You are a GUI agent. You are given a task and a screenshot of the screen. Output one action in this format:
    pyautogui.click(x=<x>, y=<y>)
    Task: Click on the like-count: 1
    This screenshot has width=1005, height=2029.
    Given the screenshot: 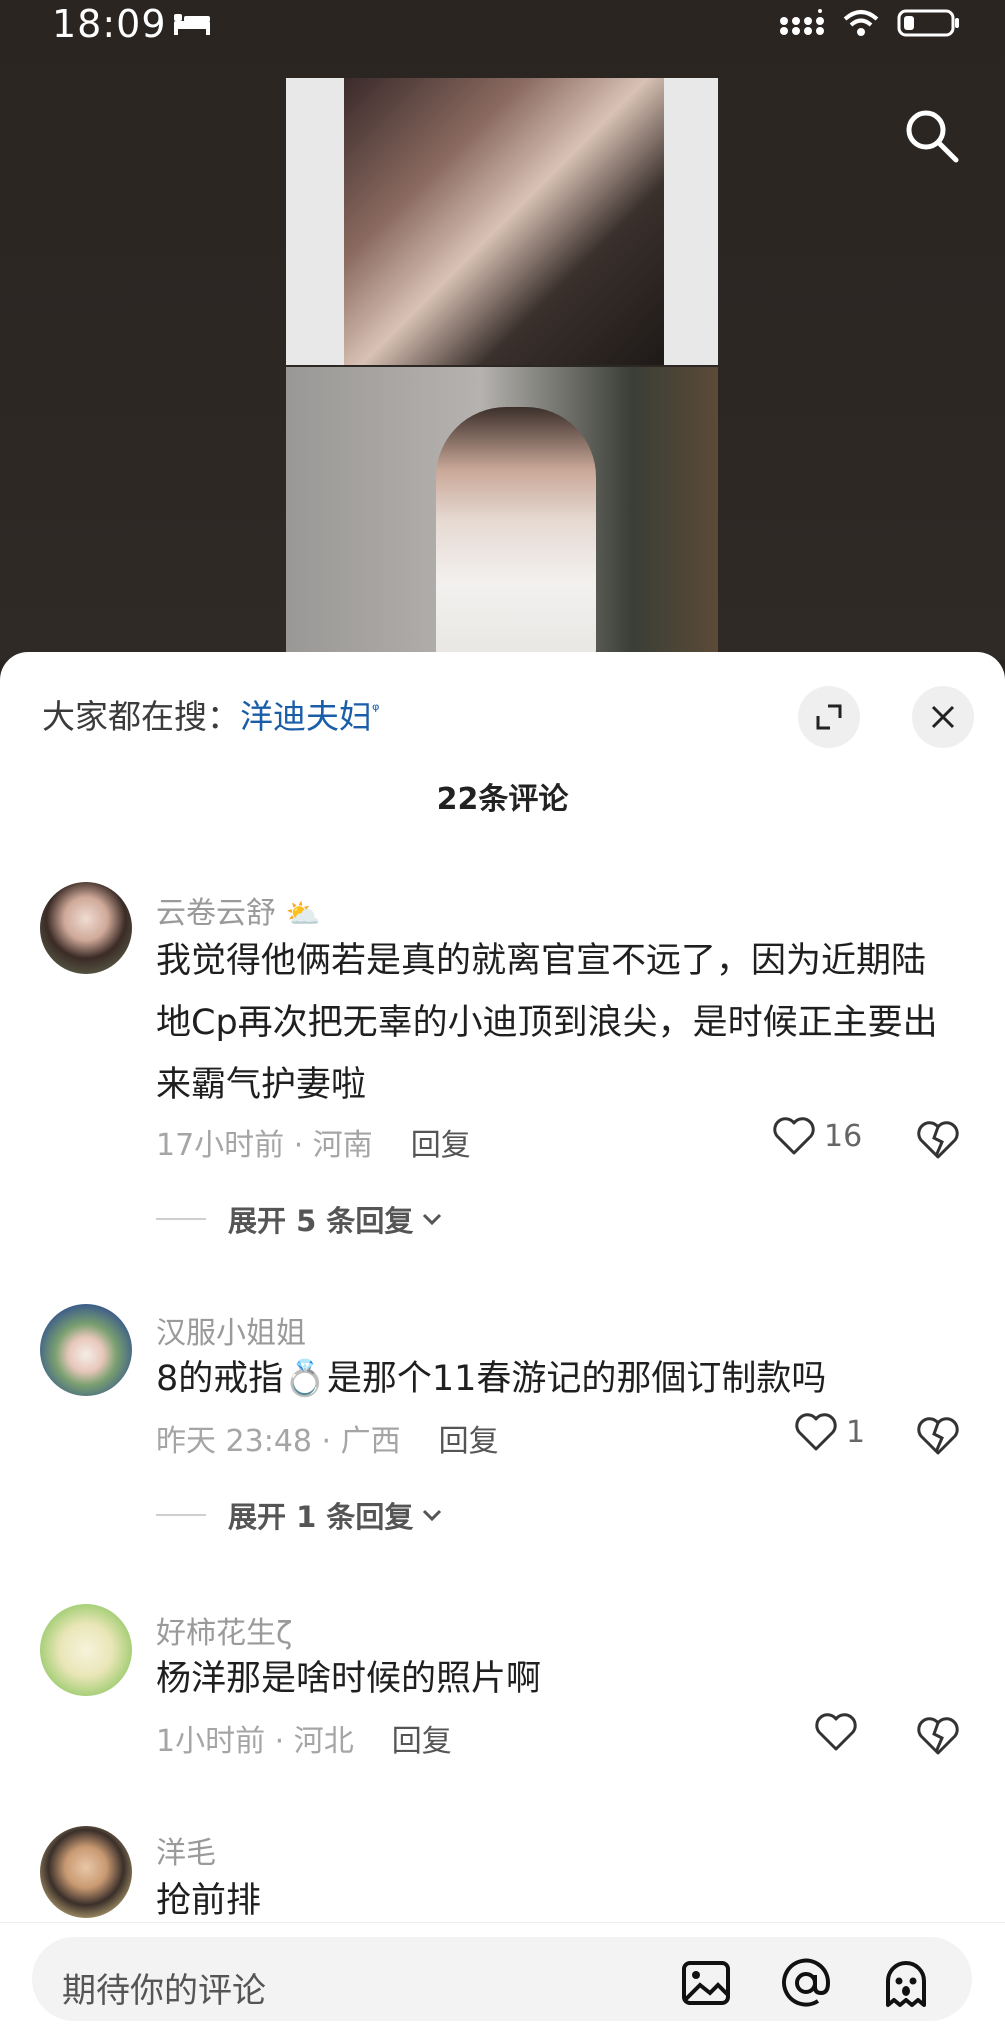 What is the action you would take?
    pyautogui.click(x=856, y=1432)
    